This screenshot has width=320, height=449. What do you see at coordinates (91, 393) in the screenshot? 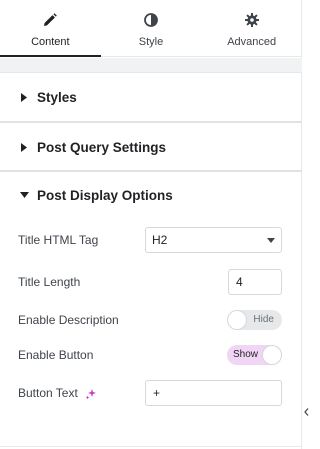
I see `ai-sparkle-icon` at bounding box center [91, 393].